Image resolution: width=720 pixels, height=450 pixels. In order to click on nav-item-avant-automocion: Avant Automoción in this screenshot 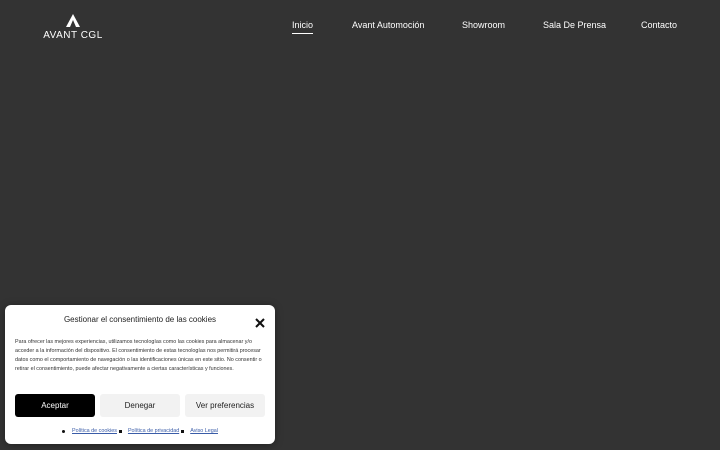, I will do `click(388, 26)`.